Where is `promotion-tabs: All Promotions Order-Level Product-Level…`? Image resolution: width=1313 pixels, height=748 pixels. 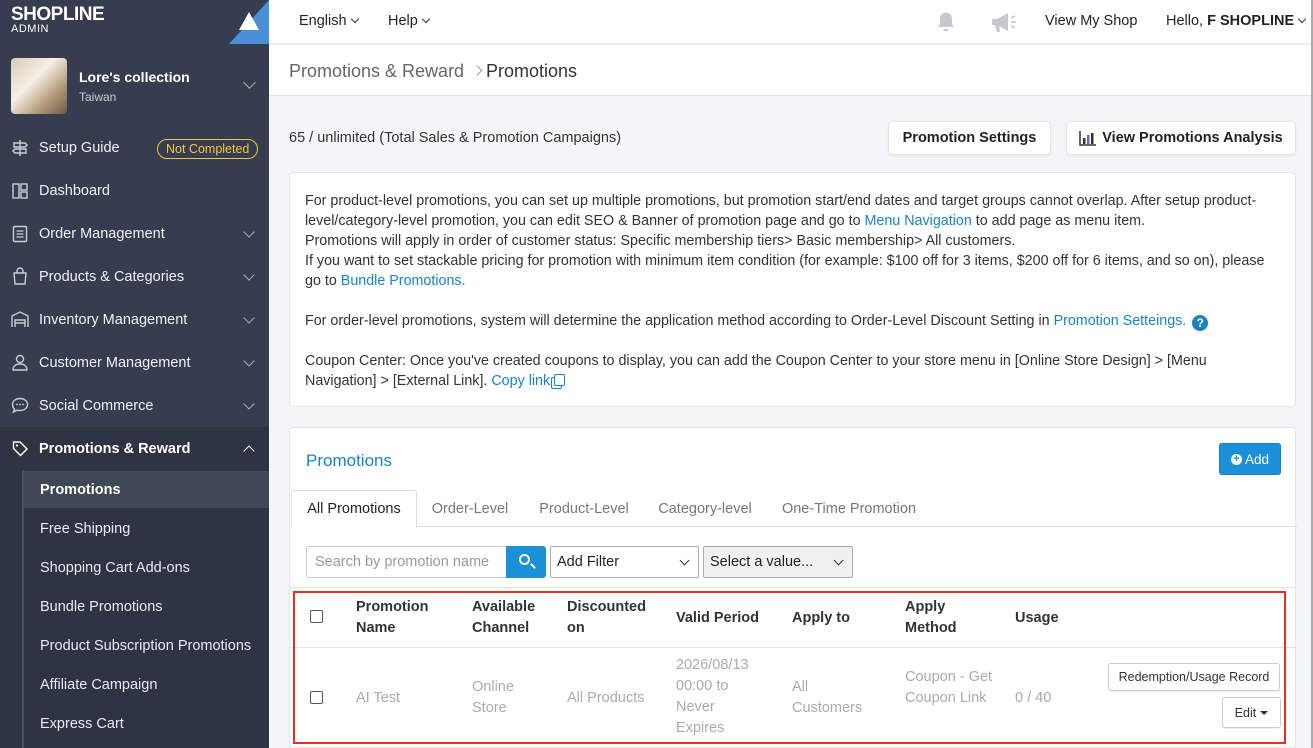
promotion-tabs: All Promotions Order-Level Product-Level… is located at coordinates (793, 509).